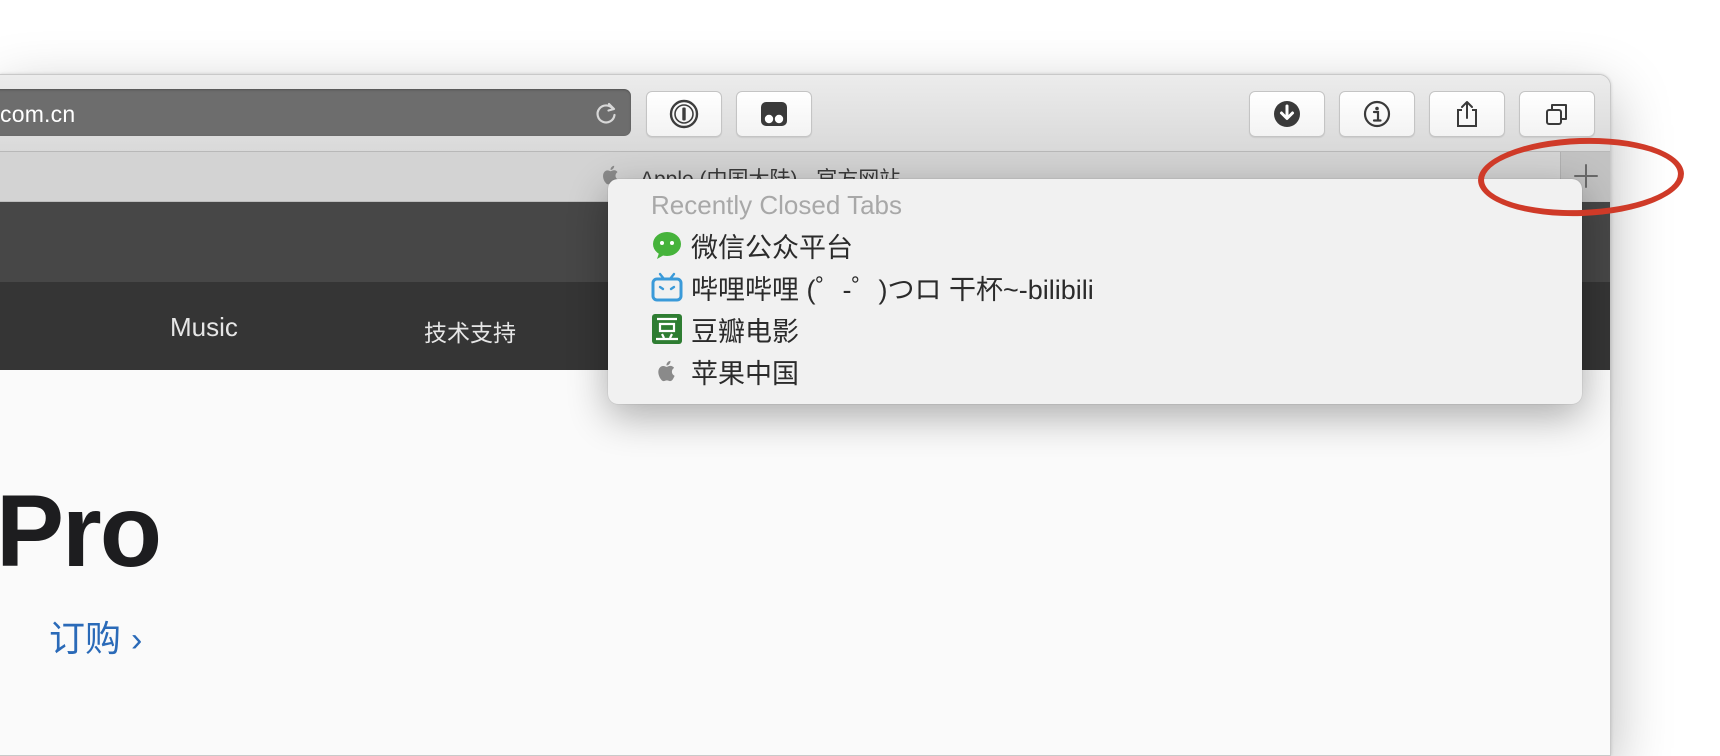 The image size is (1720, 756). I want to click on address-bar: com.cn, so click(315, 112).